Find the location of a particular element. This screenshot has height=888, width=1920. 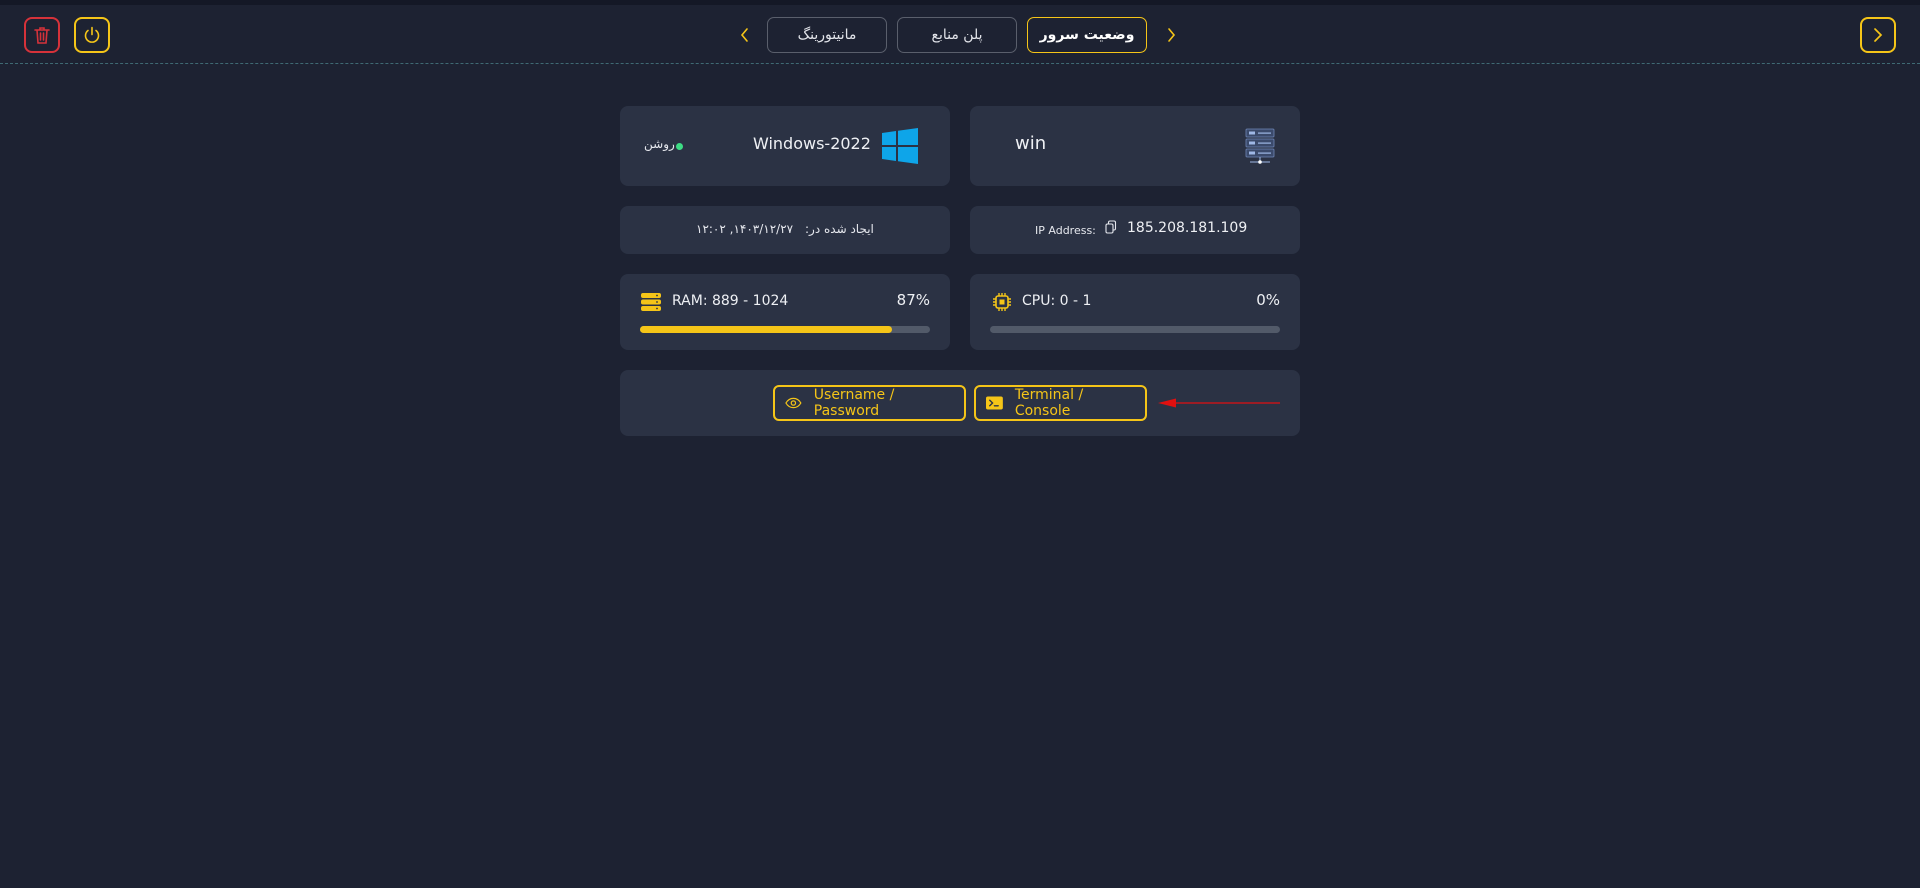

console-button: Terminal / Console is located at coordinates (1060, 403).